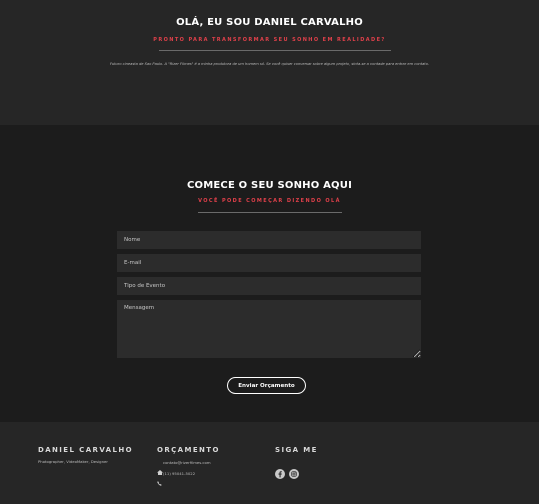  Describe the element at coordinates (270, 212) in the screenshot. I see `contact-divider` at that location.